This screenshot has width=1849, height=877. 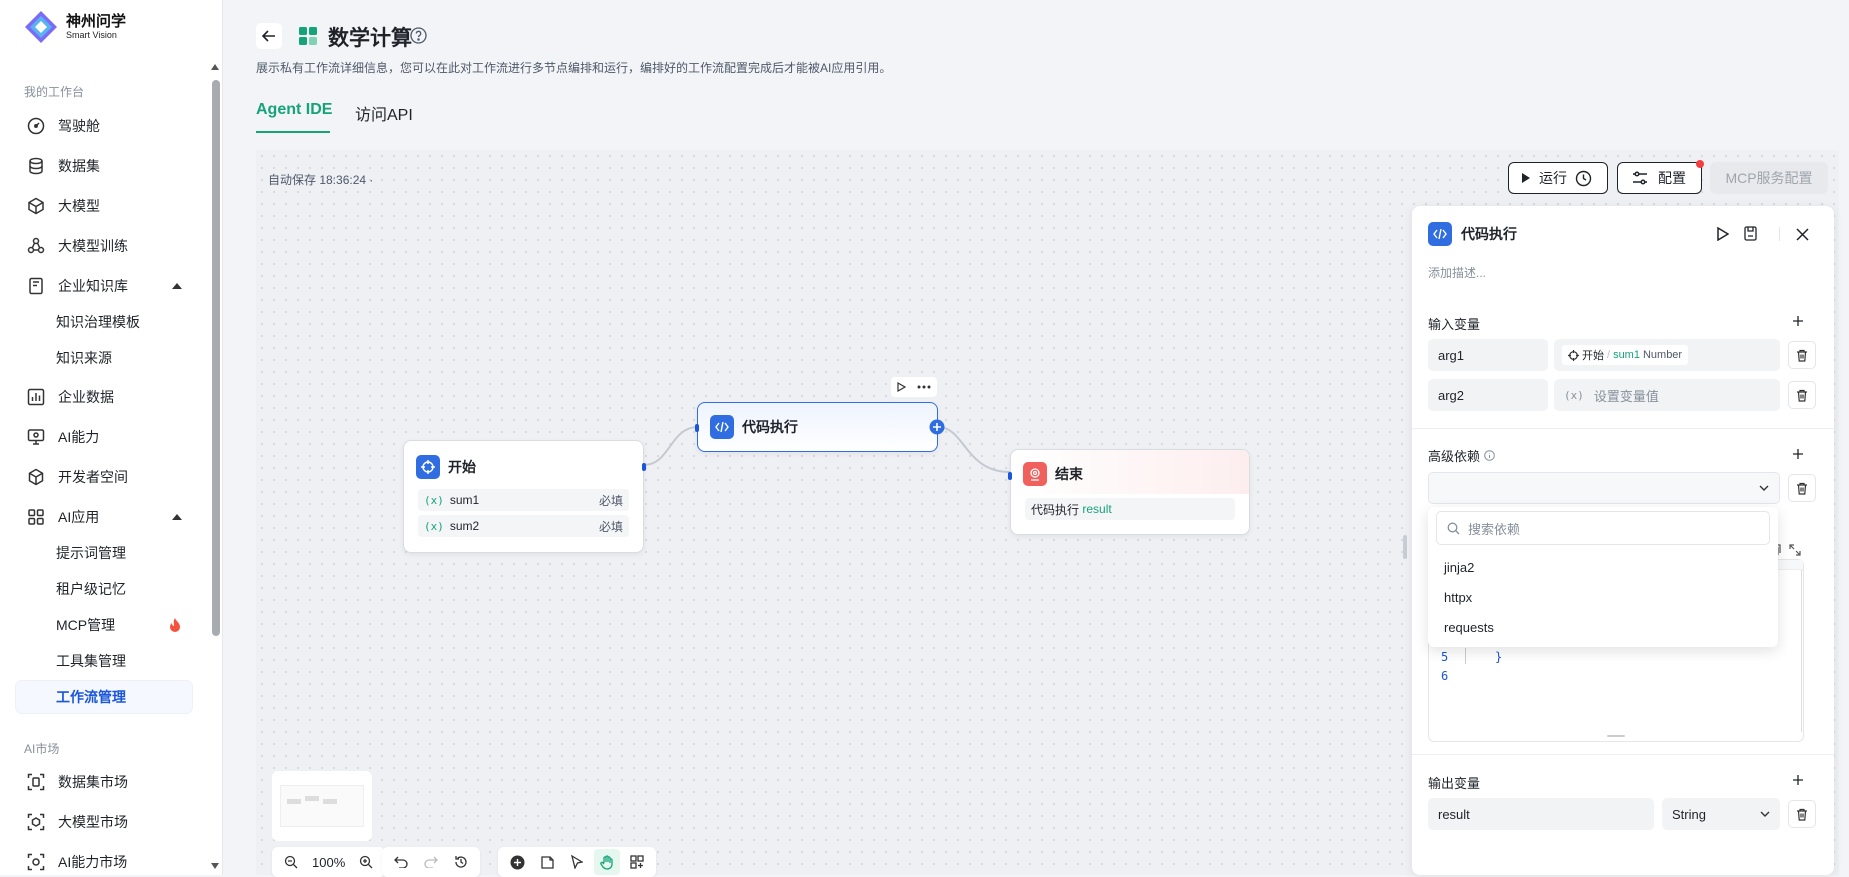 I want to click on scroll-down-icon, so click(x=215, y=866).